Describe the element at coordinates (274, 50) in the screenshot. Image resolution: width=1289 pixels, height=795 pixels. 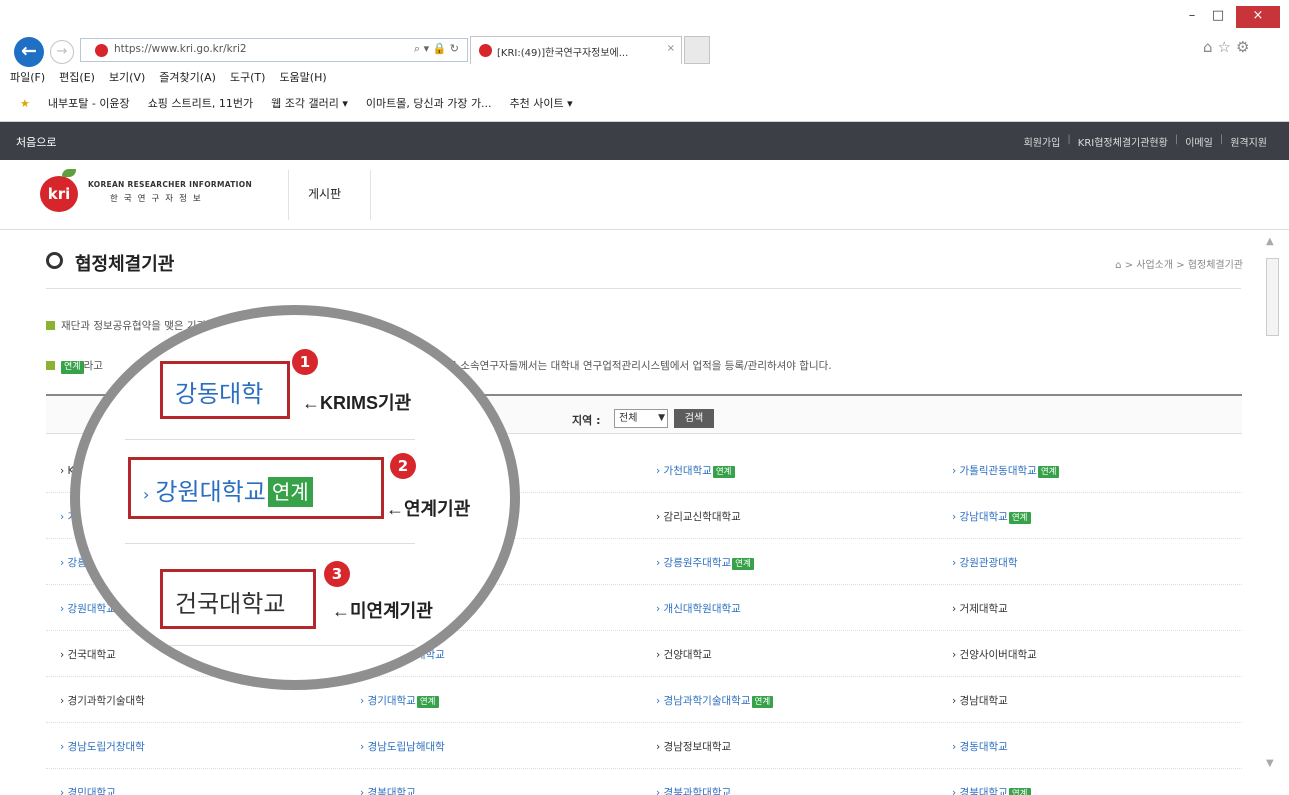
I see `address-bar: https://www.kri.go.kr/kri2 ⌕ ▾ 🔒 ↻` at that location.